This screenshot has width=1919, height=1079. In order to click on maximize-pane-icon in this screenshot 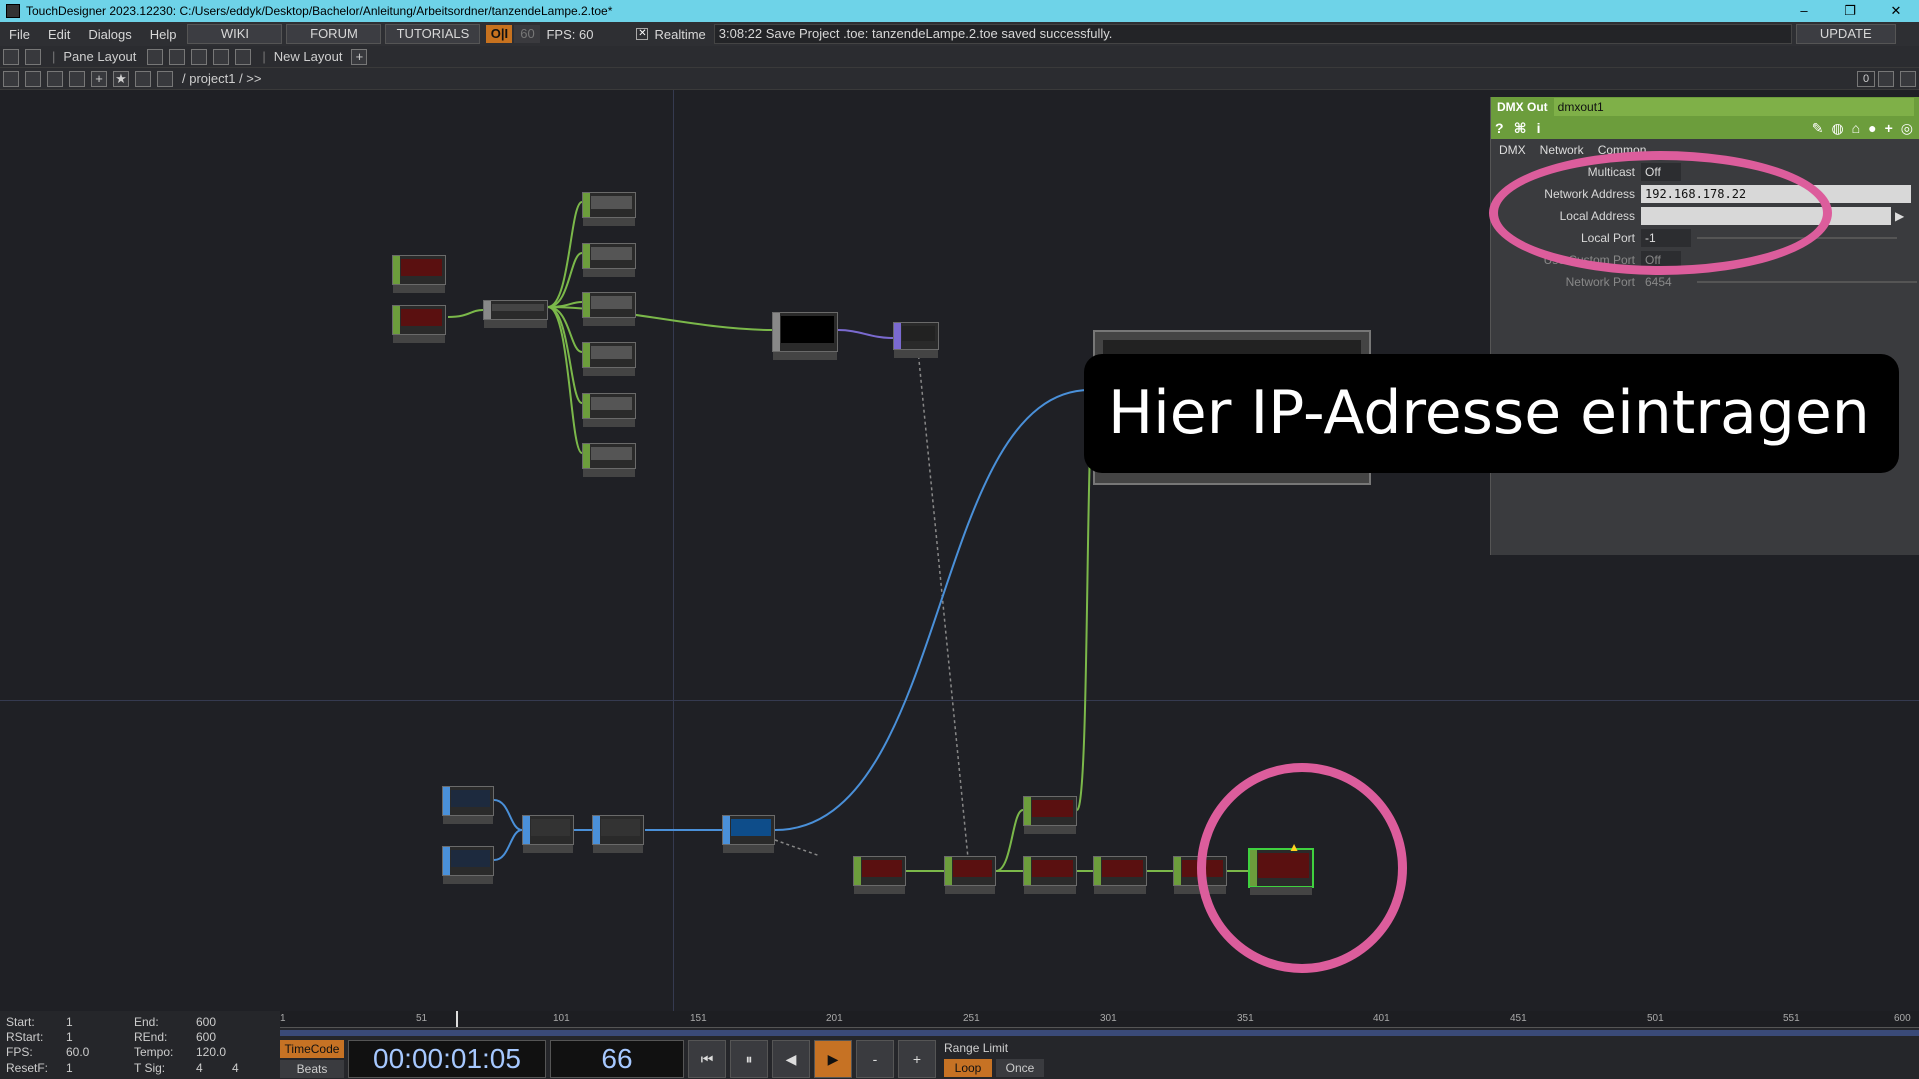, I will do `click(1886, 78)`.